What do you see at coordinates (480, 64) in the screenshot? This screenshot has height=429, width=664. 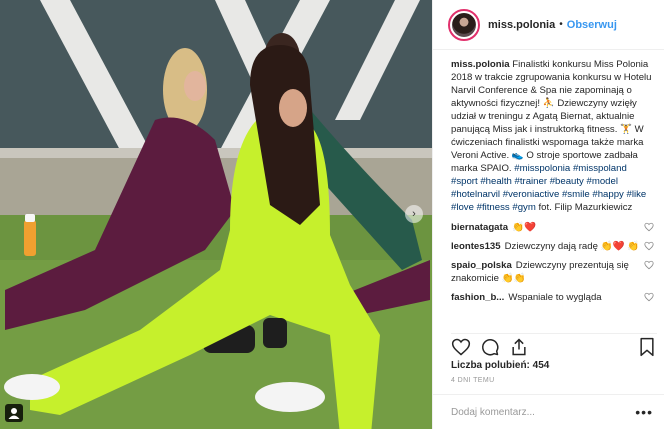 I see `caption-username: miss.polonia` at bounding box center [480, 64].